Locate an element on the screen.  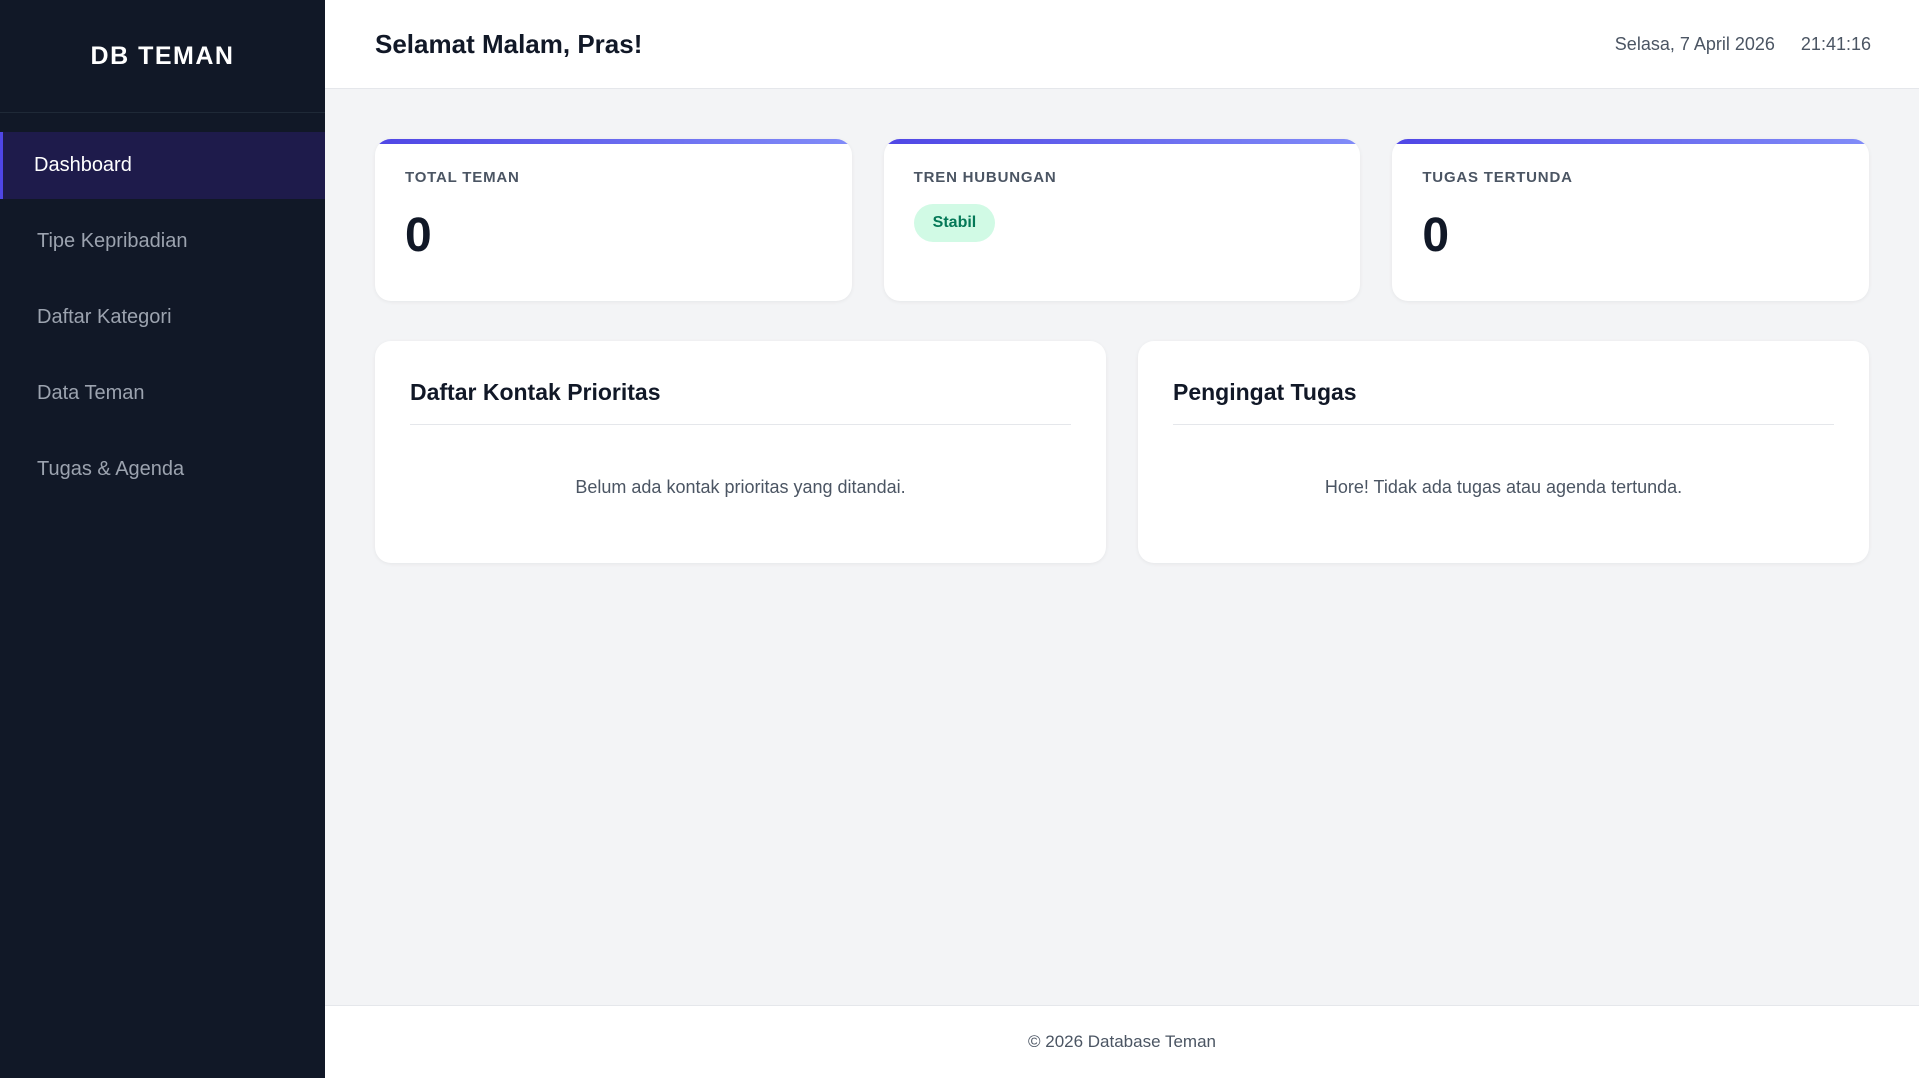
panel-title: Pengingat Tugas is located at coordinates (1503, 402).